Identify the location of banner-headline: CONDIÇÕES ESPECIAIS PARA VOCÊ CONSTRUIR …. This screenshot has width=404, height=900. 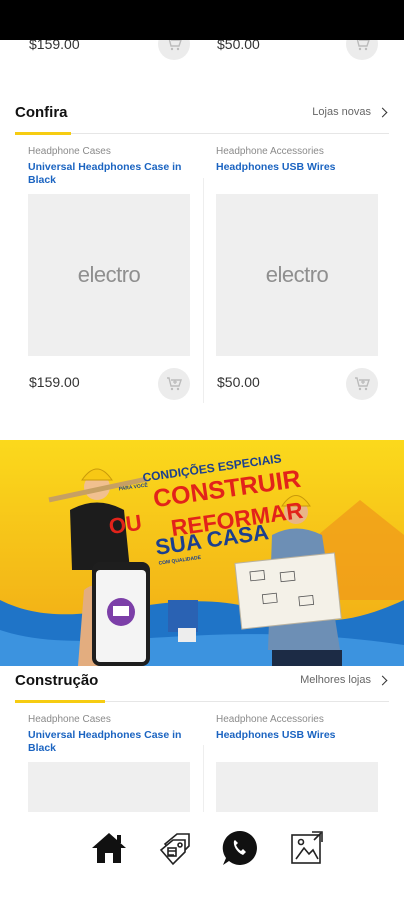
(209, 508).